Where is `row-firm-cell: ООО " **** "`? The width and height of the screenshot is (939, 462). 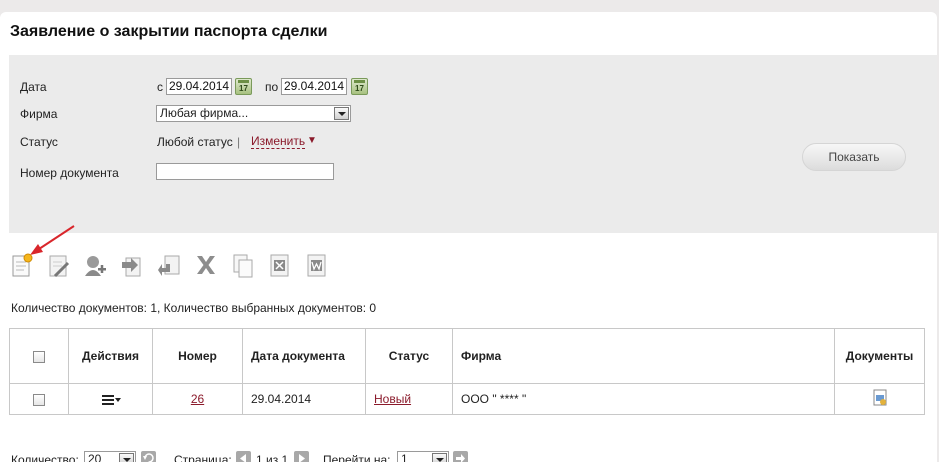
row-firm-cell: ООО " **** " is located at coordinates (643, 399).